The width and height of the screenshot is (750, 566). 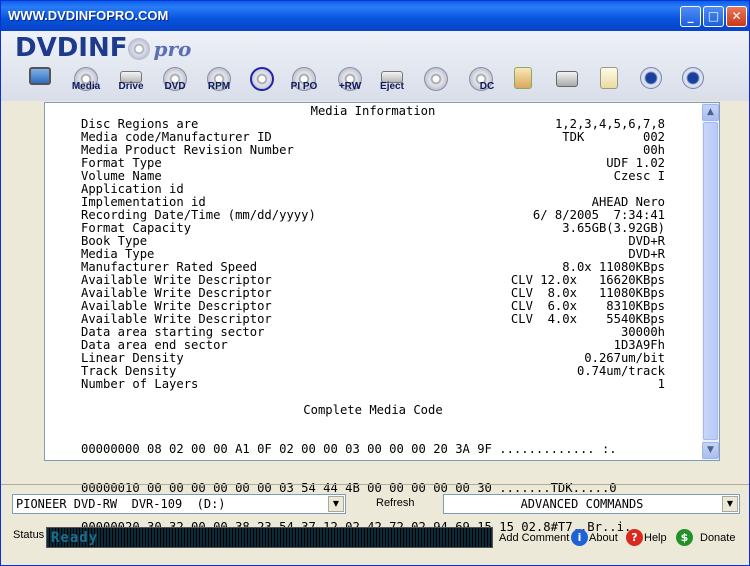 I want to click on scroll-thumb, so click(x=710, y=281).